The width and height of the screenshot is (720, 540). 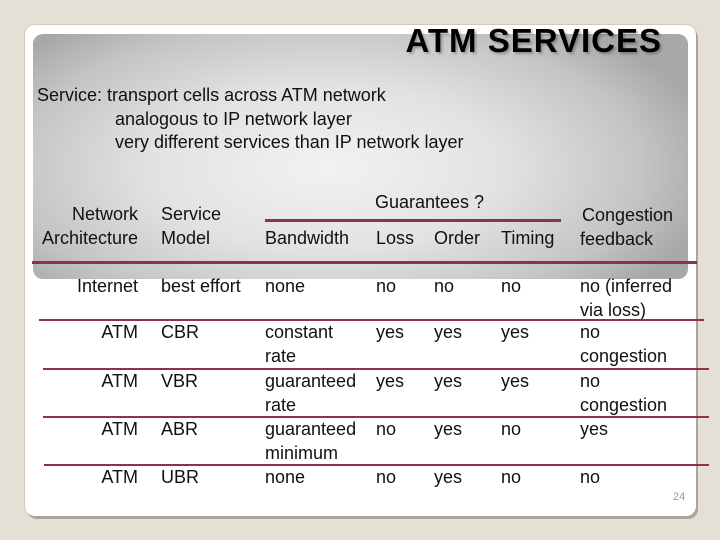 What do you see at coordinates (457, 238) in the screenshot?
I see `header-order: Order` at bounding box center [457, 238].